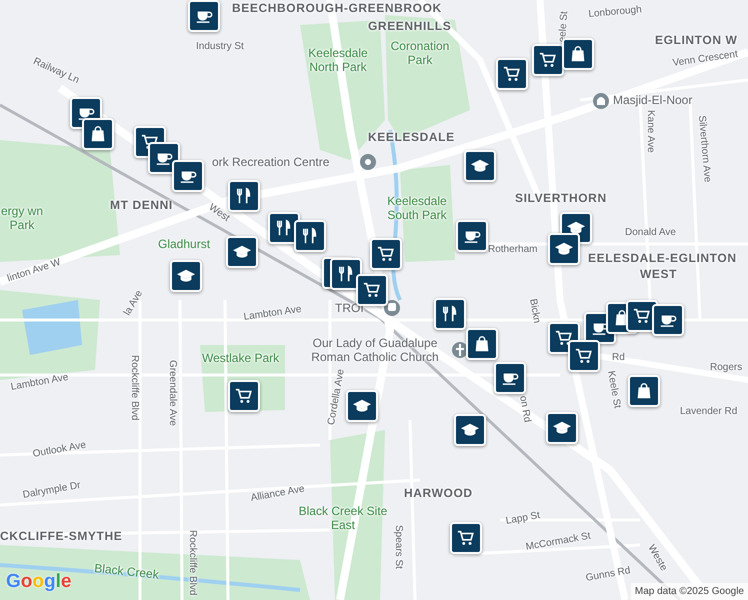  Describe the element at coordinates (141, 206) in the screenshot. I see `neighborhood-label: MT DENNI` at that location.